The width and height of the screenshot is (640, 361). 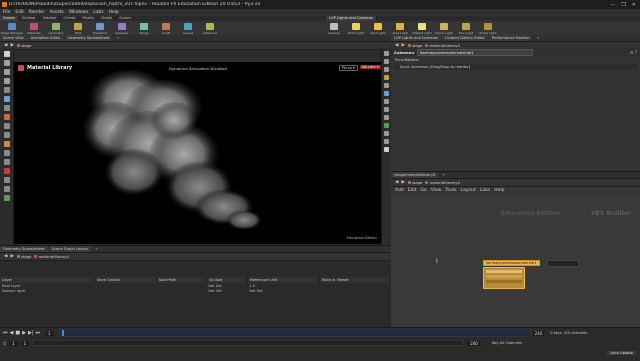 I want to click on shelf-tool: Graft, so click(x=166, y=29).